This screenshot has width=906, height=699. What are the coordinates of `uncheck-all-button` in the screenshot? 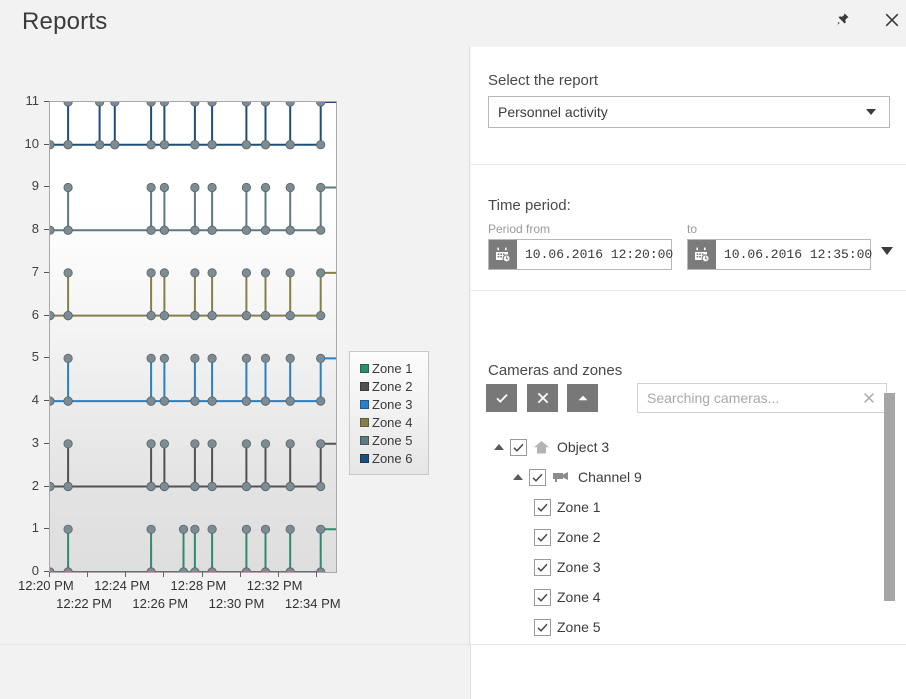 It's located at (542, 398).